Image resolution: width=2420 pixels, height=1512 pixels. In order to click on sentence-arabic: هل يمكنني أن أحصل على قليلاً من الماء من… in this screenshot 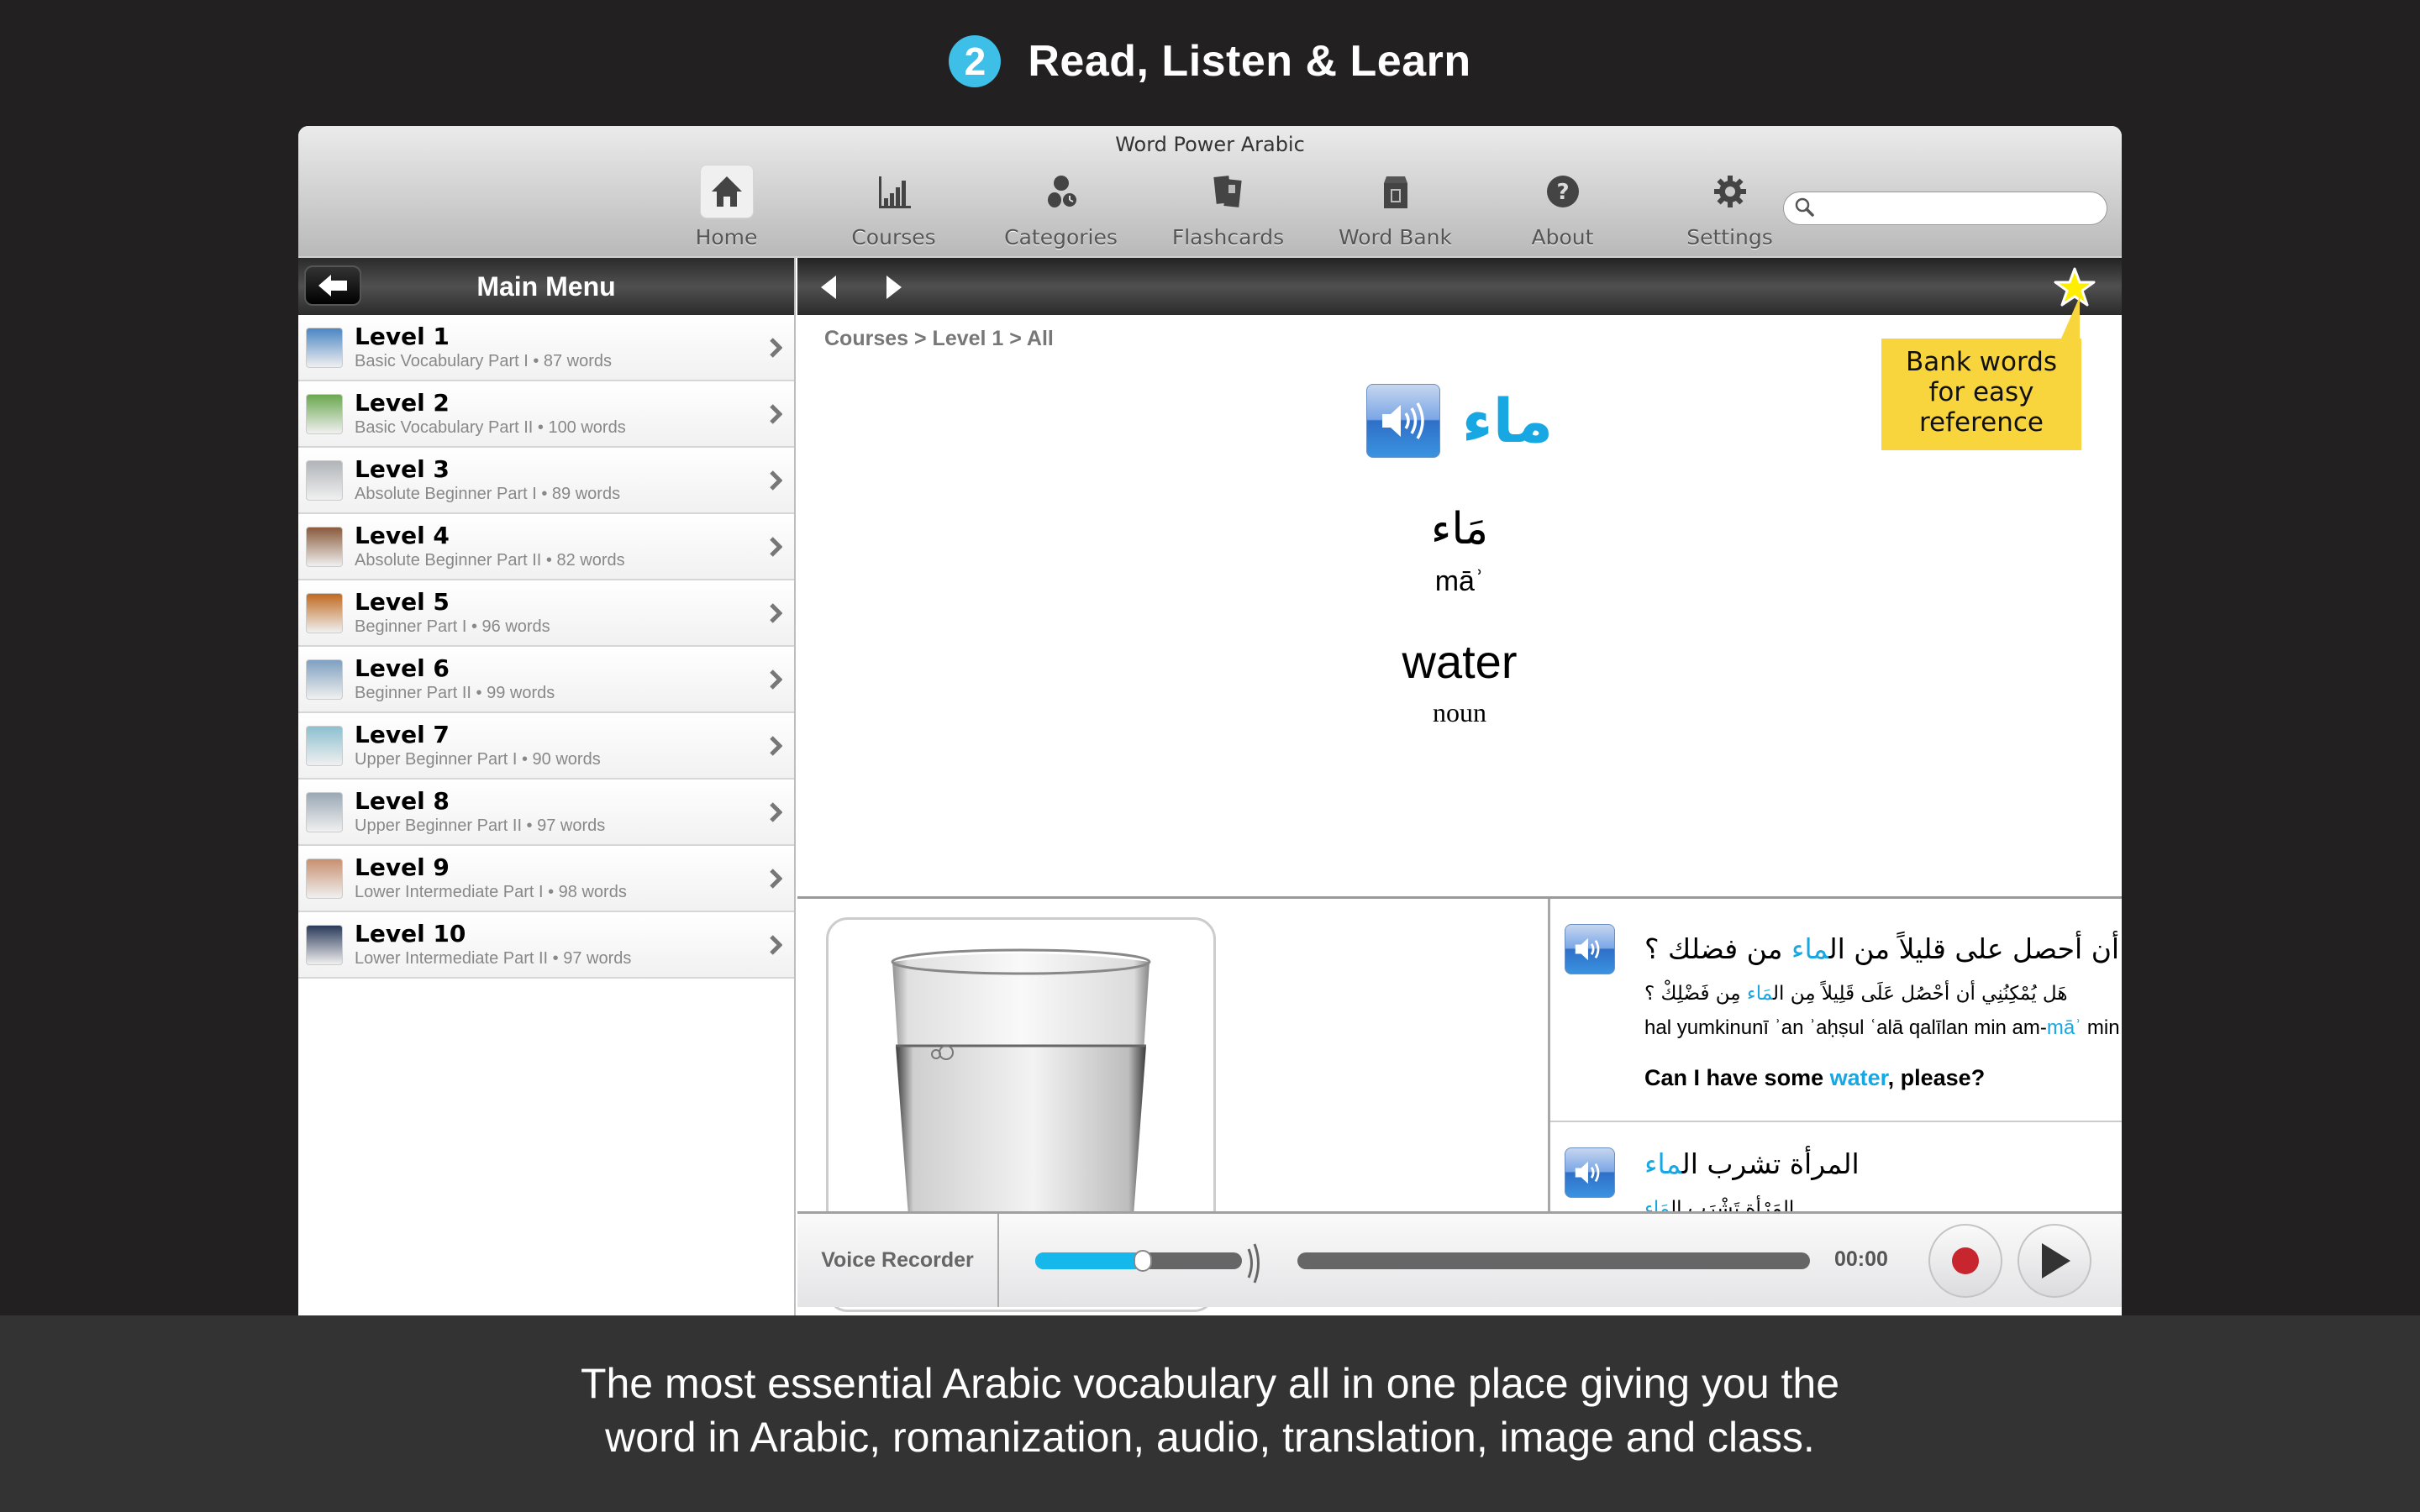, I will do `click(1883, 948)`.